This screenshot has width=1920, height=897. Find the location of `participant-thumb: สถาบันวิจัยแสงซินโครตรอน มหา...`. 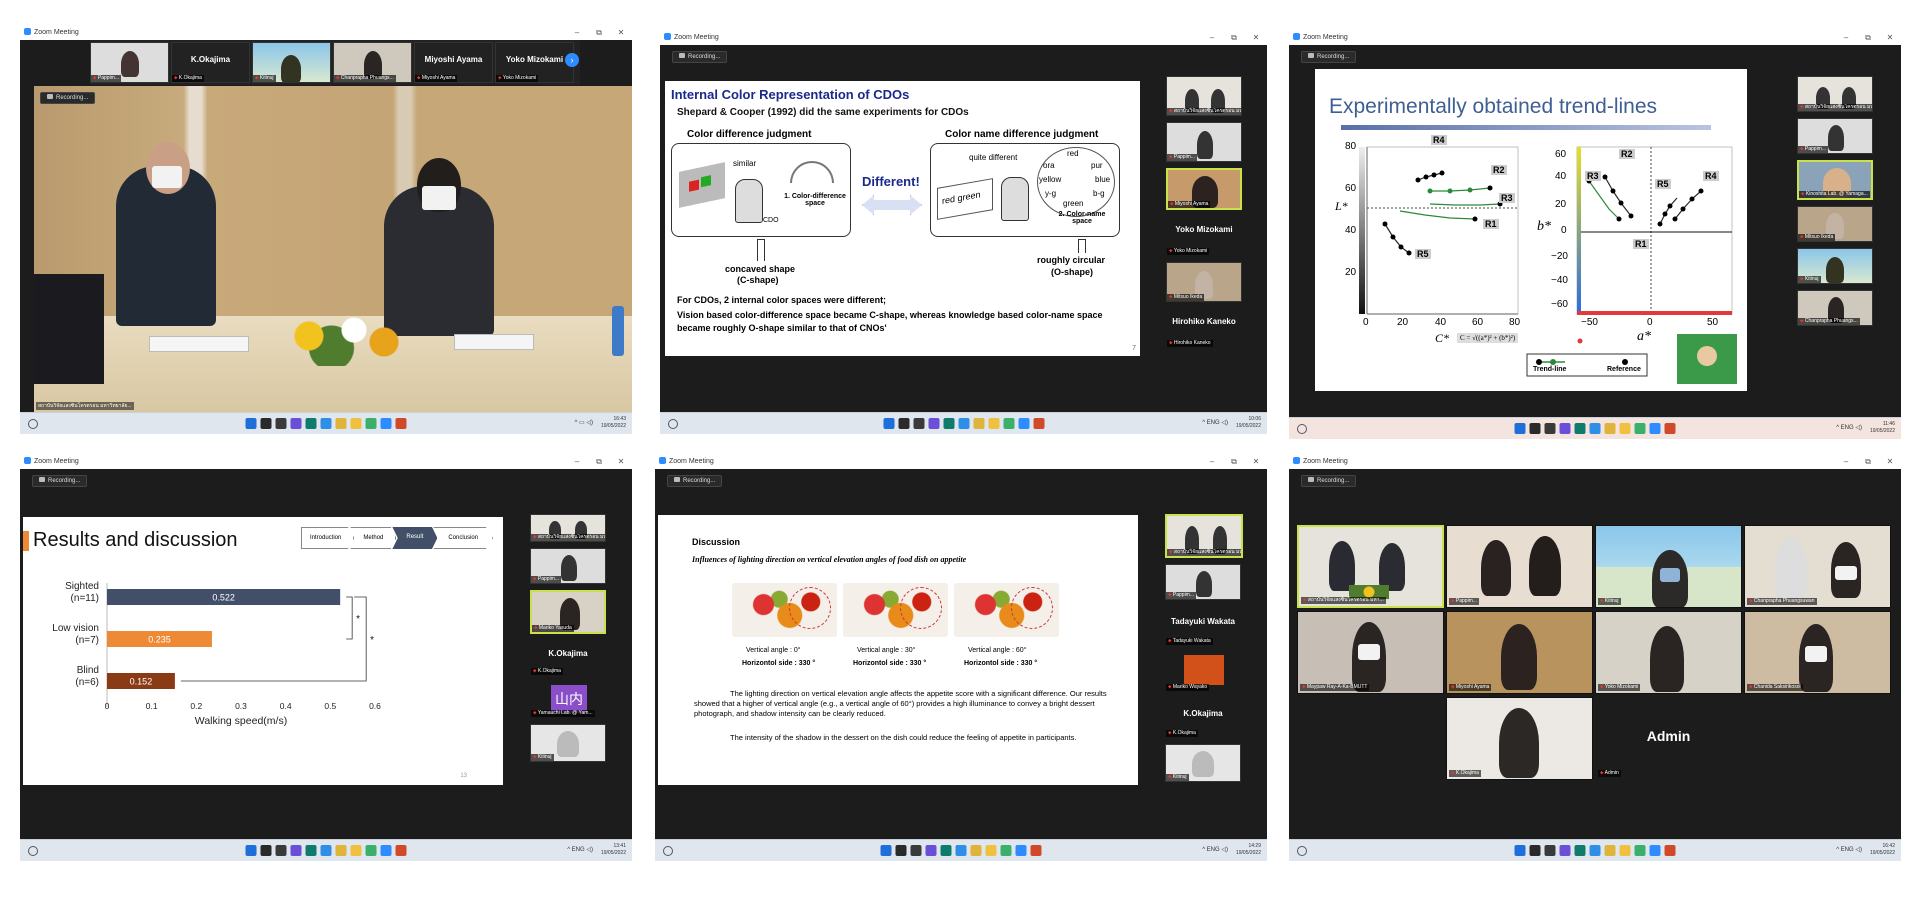

participant-thumb: สถาบันวิจัยแสงซินโครตรอน มหา... is located at coordinates (1835, 94).